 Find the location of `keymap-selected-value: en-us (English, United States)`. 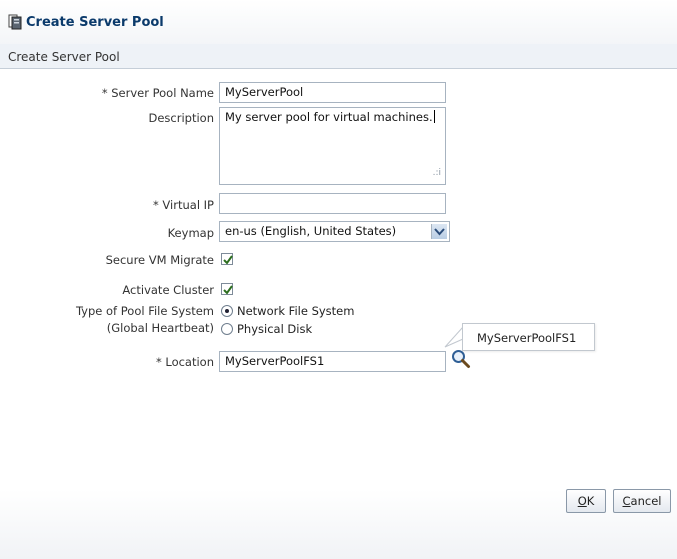

keymap-selected-value: en-us (English, United States) is located at coordinates (311, 231).